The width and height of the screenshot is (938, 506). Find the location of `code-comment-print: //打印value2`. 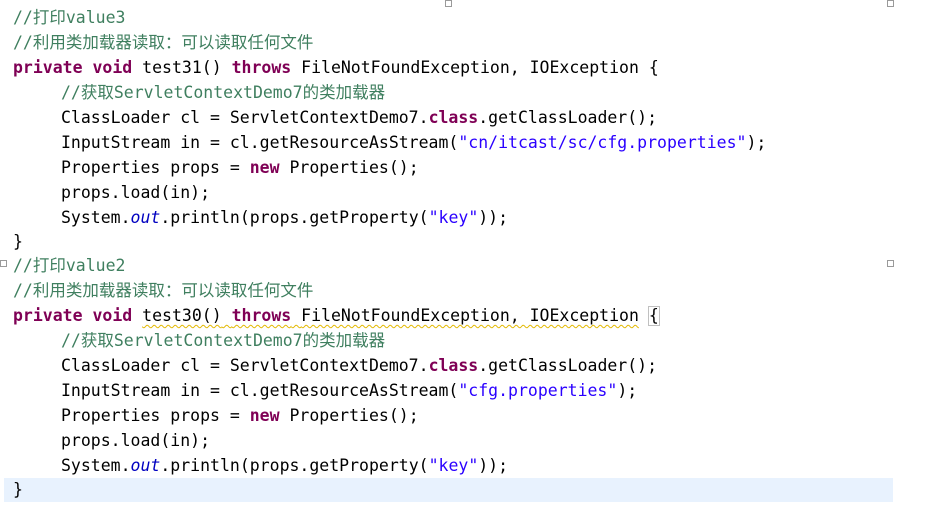

code-comment-print: //打印value2 is located at coordinates (69, 265).